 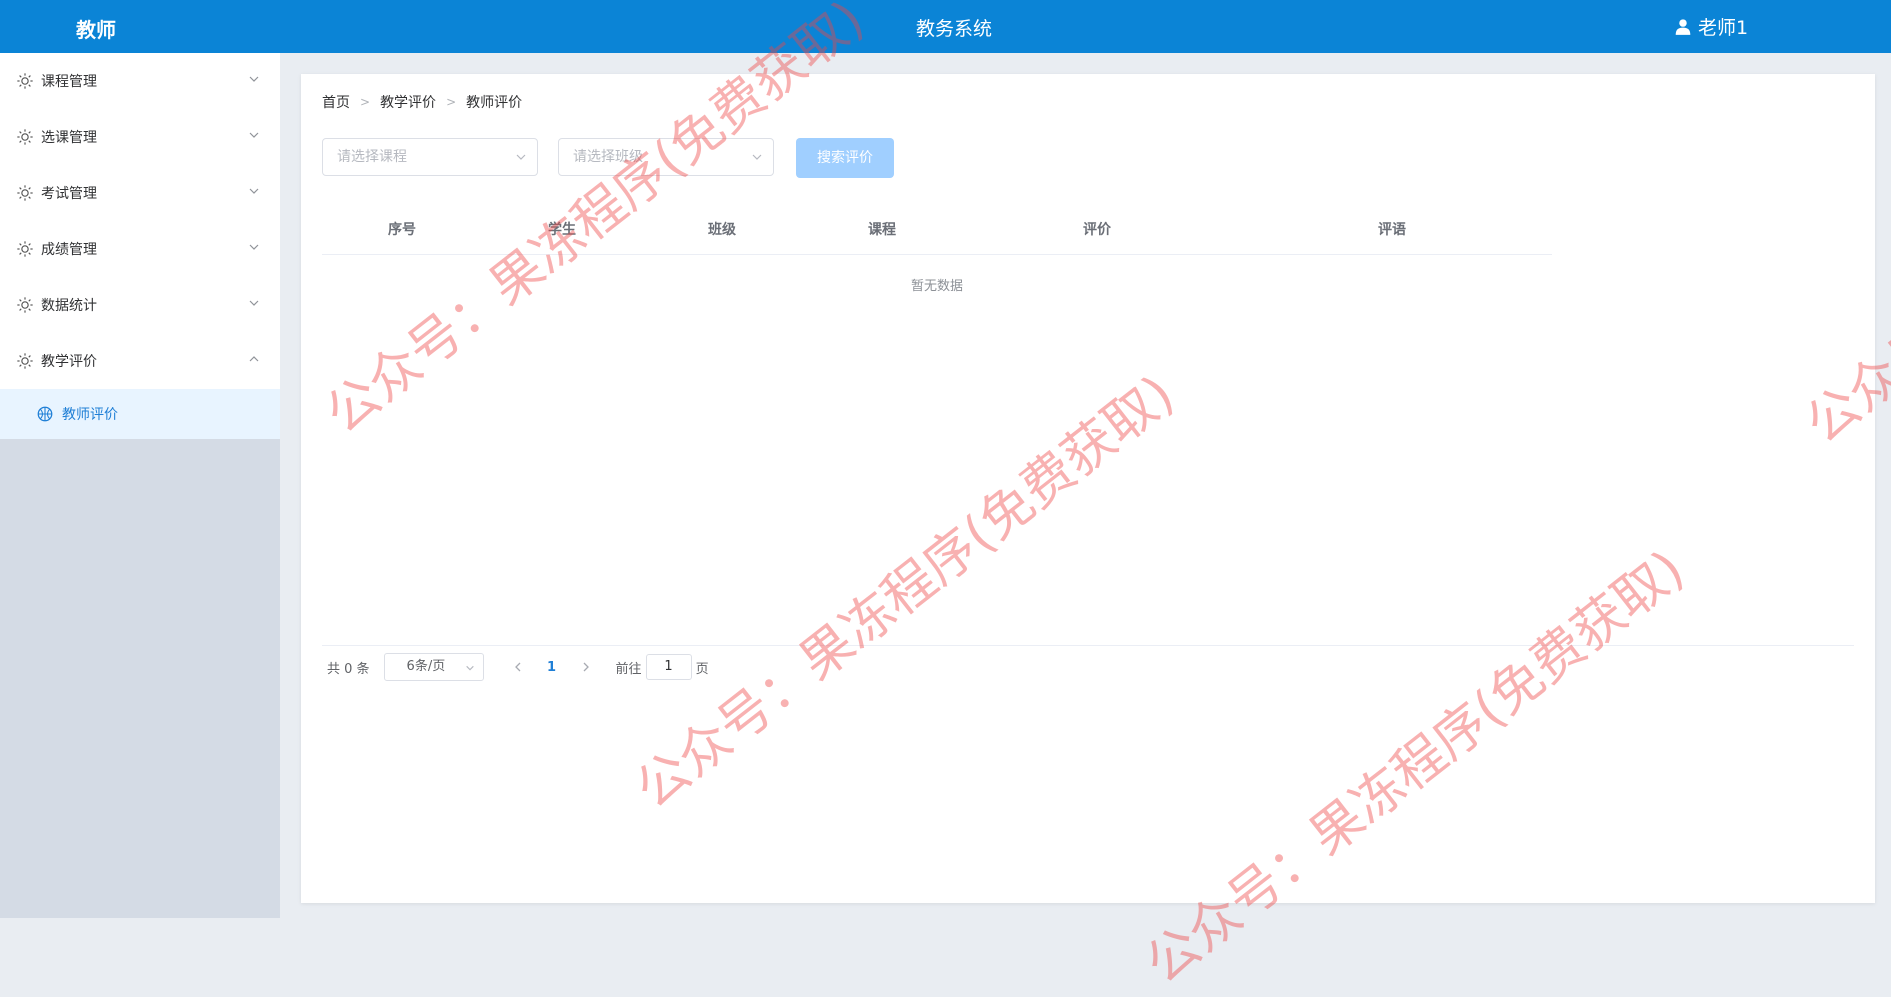 What do you see at coordinates (140, 361) in the screenshot?
I see `sidebar-item-teaching-evaluation: 教学评价` at bounding box center [140, 361].